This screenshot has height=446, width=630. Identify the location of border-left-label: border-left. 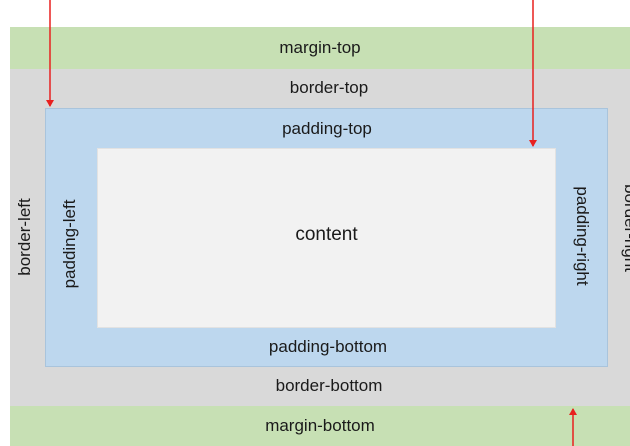
(24, 237).